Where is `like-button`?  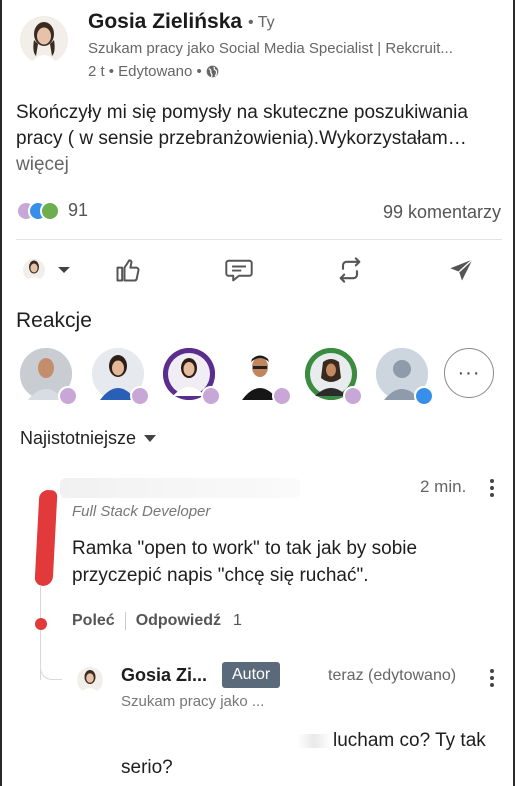
like-button is located at coordinates (128, 270).